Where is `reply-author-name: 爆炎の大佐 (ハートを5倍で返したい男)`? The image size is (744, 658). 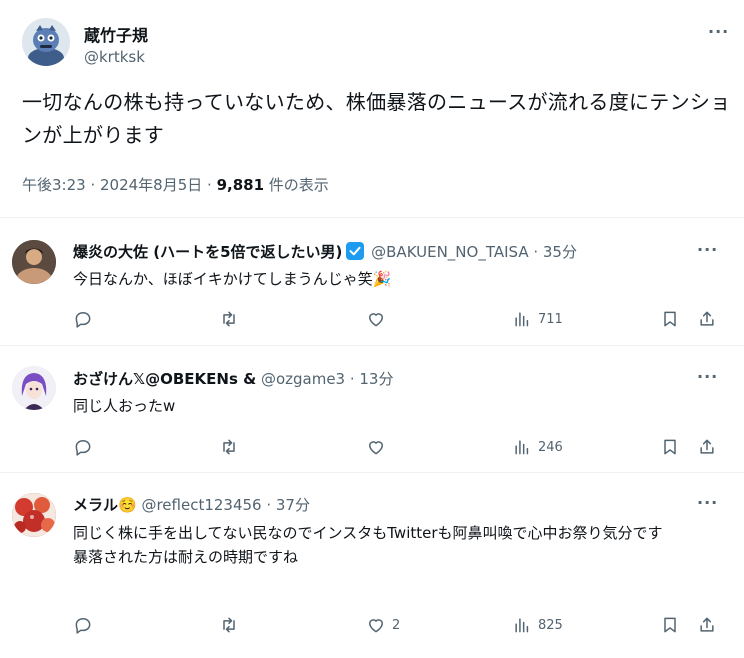
reply-author-name: 爆炎の大佐 (ハートを5倍で返したい男) is located at coordinates (207, 252).